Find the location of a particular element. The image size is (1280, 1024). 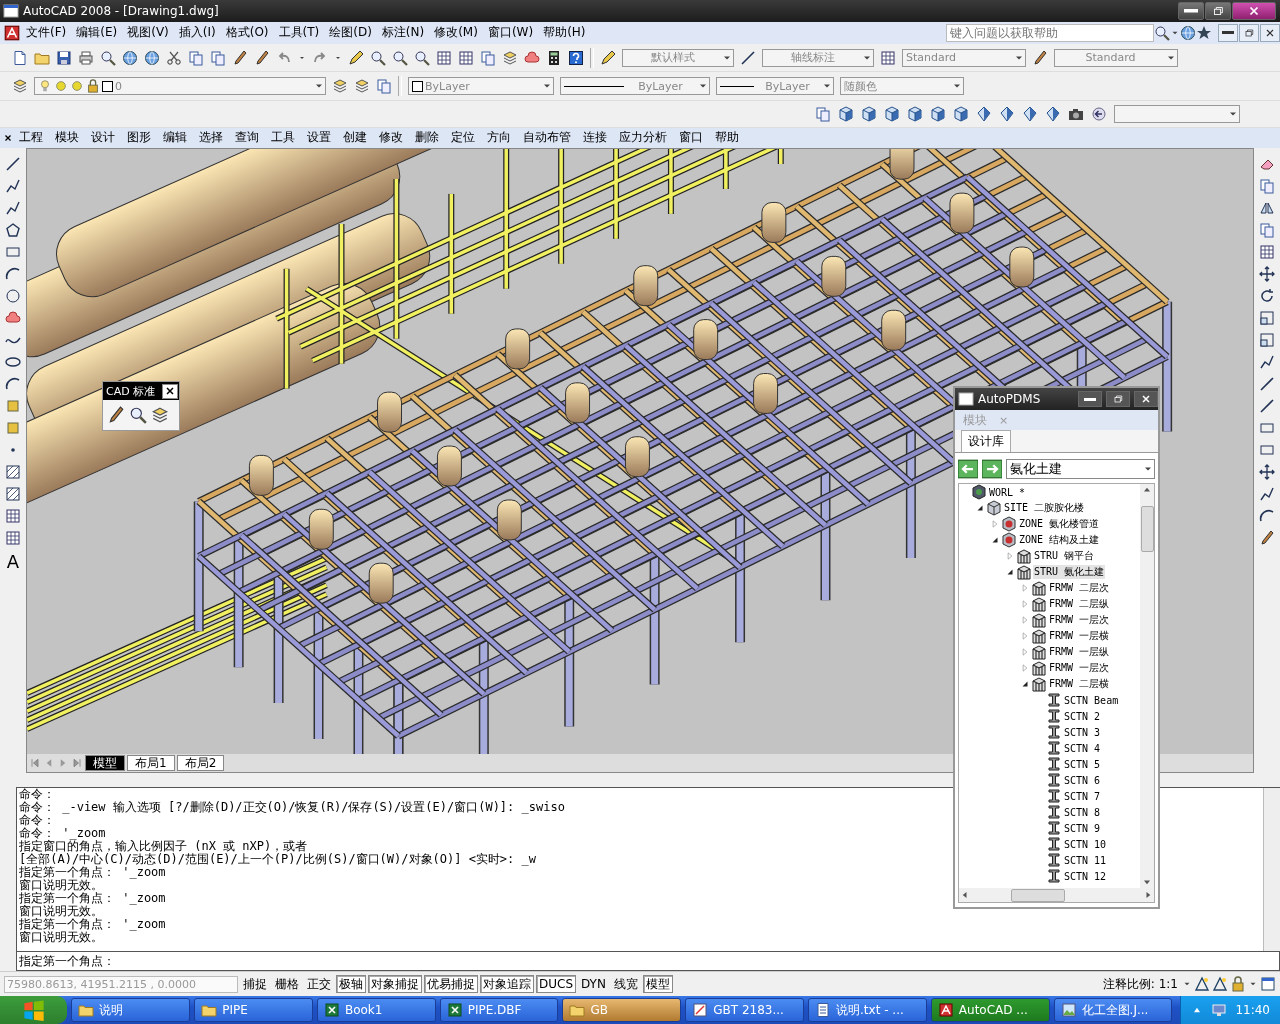

text-tool-button: A is located at coordinates (13, 561).